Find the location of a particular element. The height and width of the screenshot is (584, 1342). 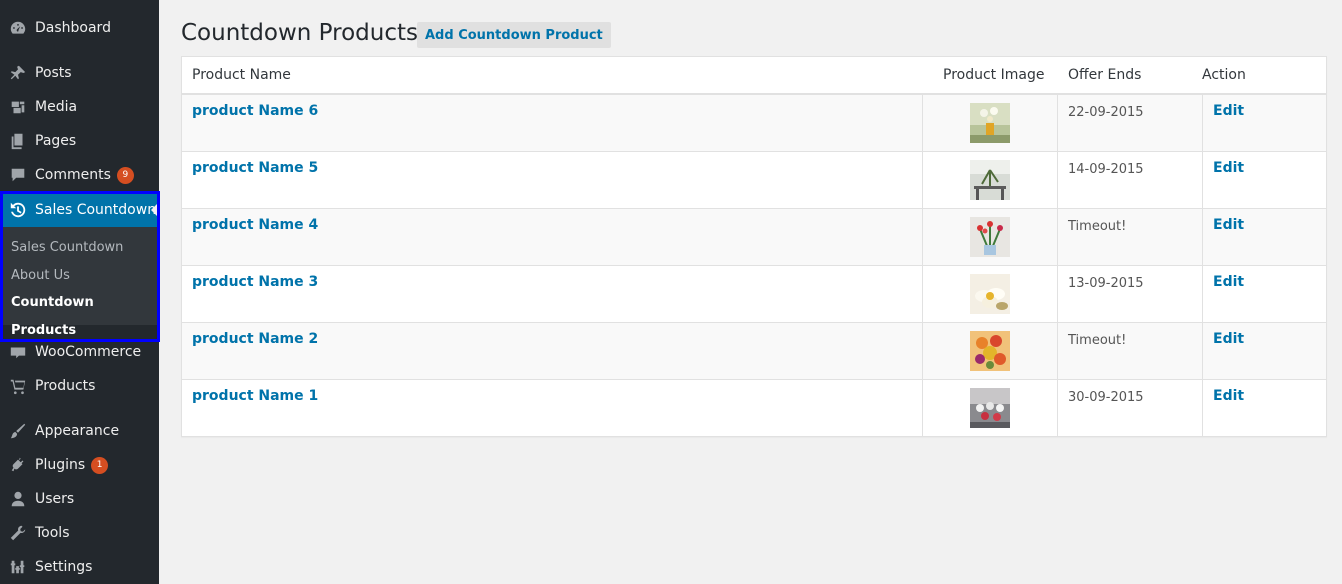

product-name-link: product Name 6 is located at coordinates (255, 111).